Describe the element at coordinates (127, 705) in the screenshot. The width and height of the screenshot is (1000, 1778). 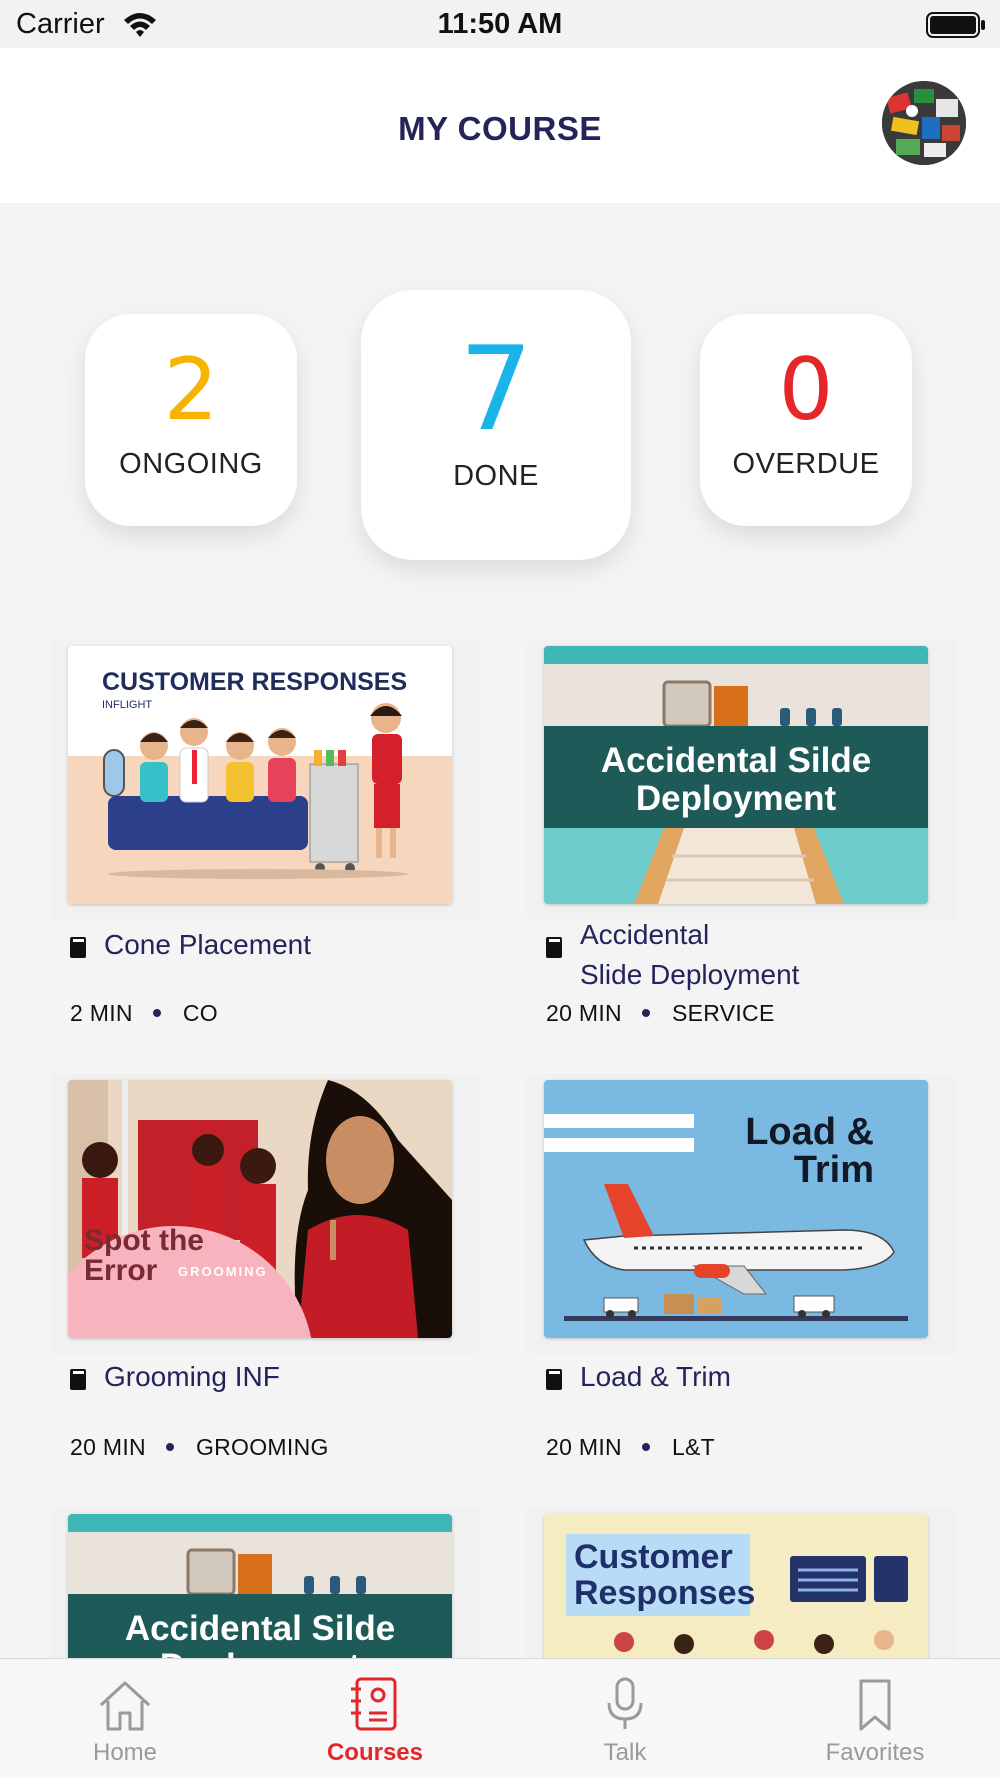
I see `thumb-subheading: INFLIGHT` at that location.